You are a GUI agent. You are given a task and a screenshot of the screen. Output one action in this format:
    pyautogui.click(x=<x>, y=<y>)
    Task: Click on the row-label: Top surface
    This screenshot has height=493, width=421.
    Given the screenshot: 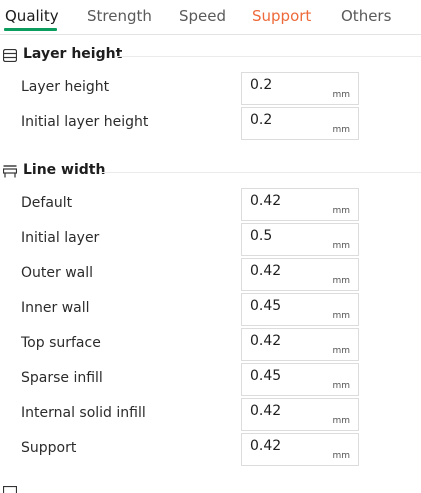 What is the action you would take?
    pyautogui.click(x=61, y=343)
    